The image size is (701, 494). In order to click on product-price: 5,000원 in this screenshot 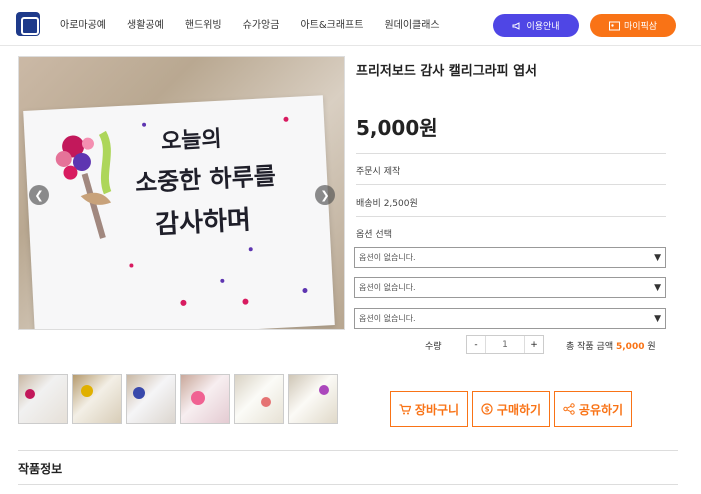, I will do `click(397, 128)`.